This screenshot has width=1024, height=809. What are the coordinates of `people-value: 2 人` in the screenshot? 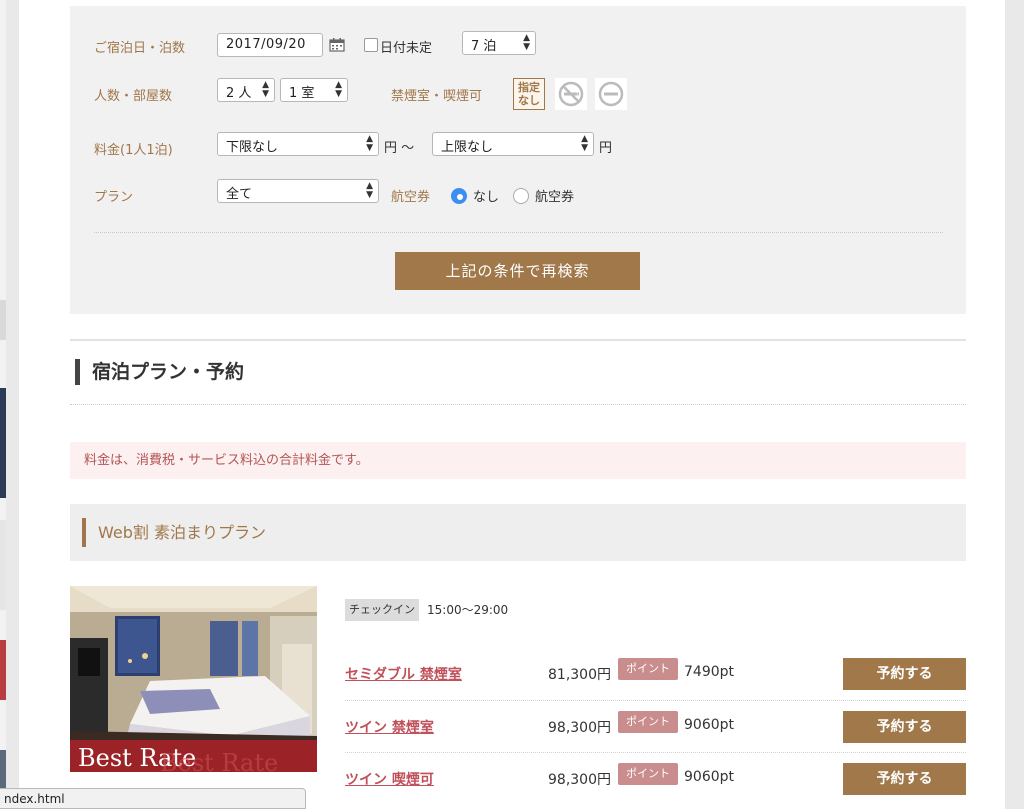 It's located at (239, 93).